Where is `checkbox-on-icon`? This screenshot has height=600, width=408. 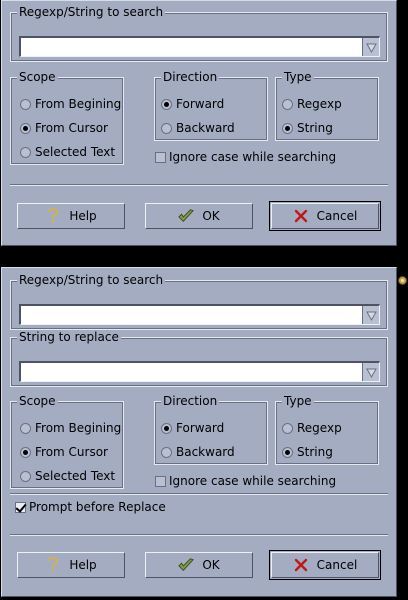
checkbox-on-icon is located at coordinates (20, 507).